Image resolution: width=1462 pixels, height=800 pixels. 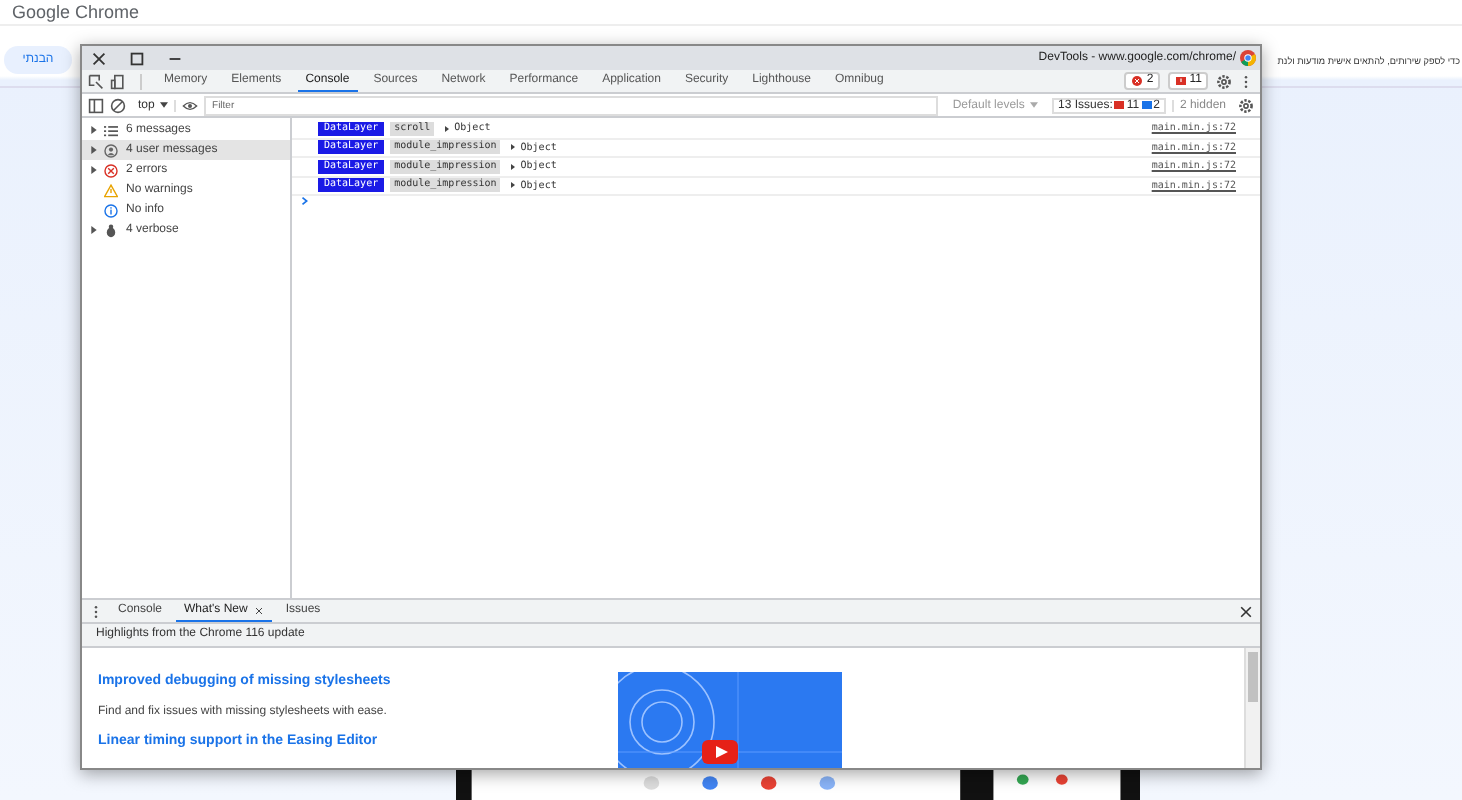 I want to click on prompt-icon, so click(x=305, y=201).